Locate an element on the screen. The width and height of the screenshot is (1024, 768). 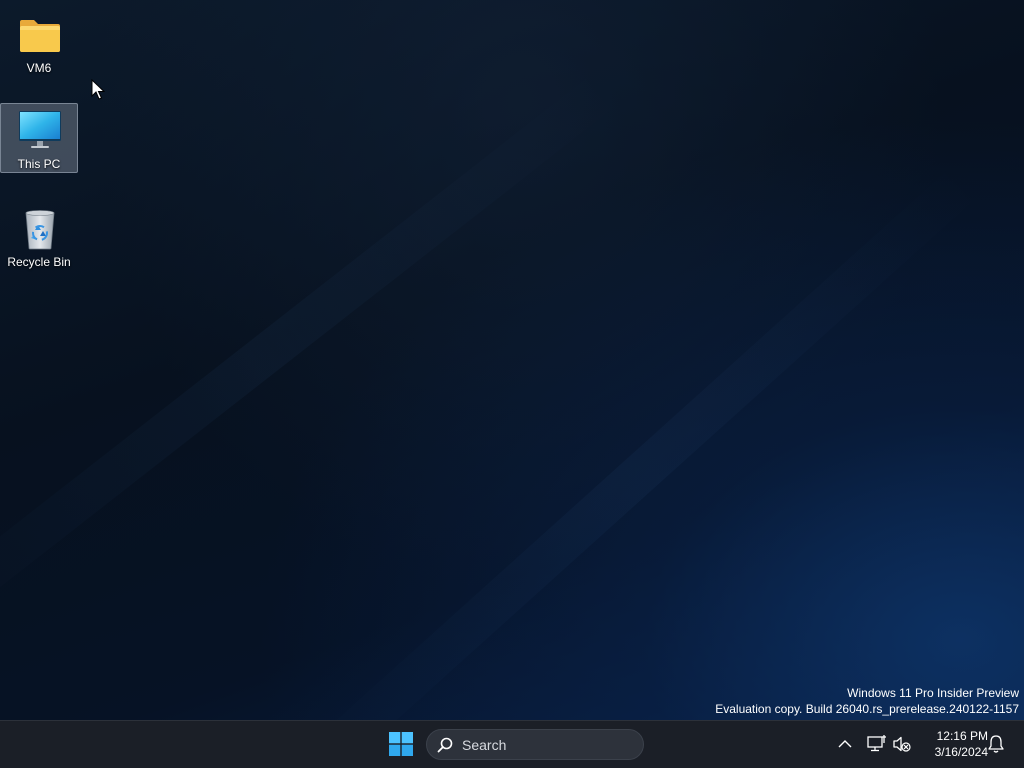
desktop-icon-this-pc: This PC is located at coordinates (39, 138).